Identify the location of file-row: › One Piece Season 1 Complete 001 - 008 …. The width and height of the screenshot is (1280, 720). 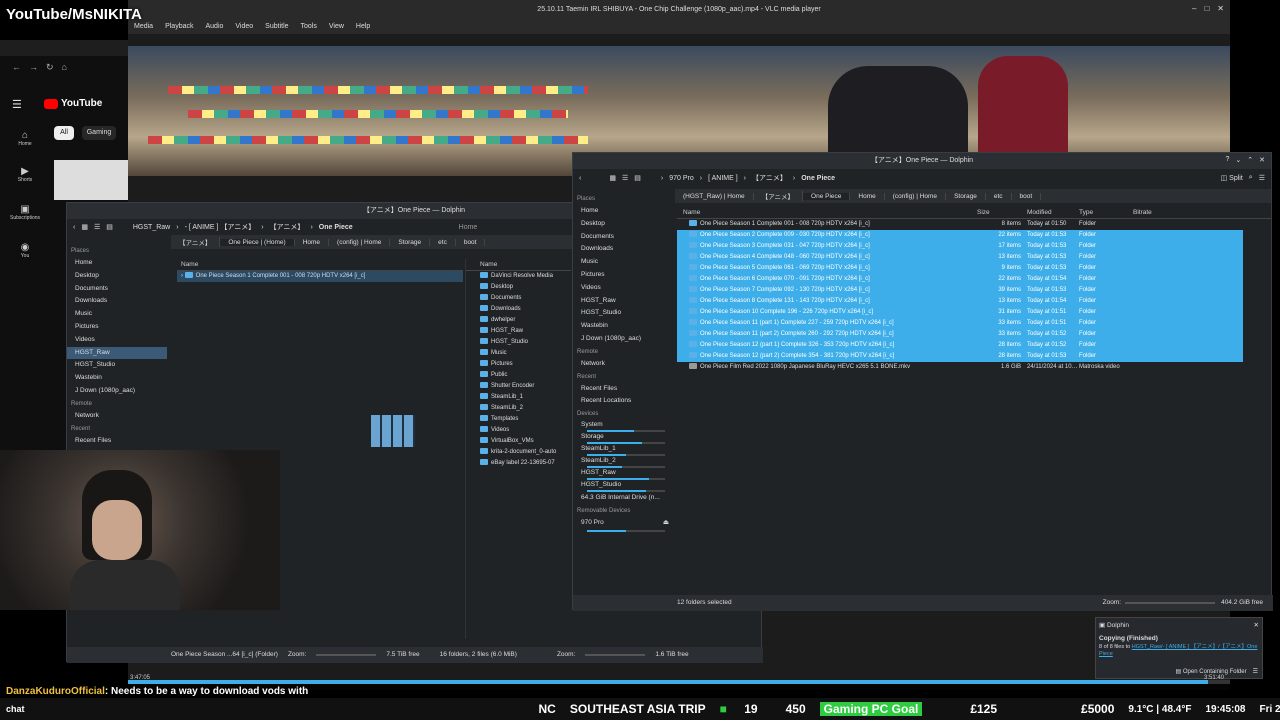
(320, 276).